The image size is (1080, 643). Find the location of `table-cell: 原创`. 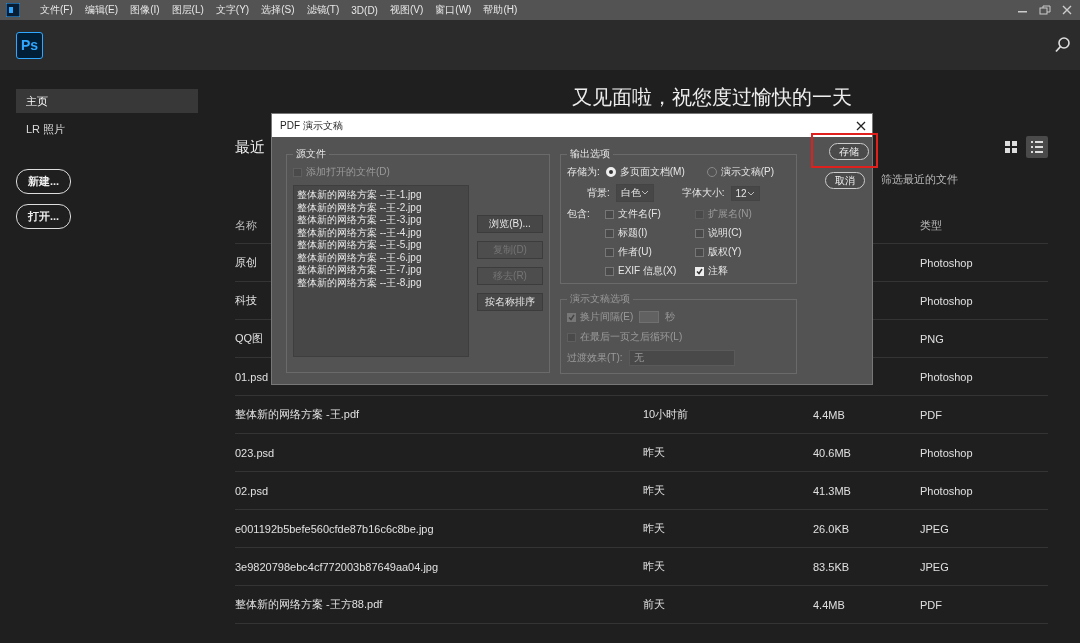

table-cell: 原创 is located at coordinates (246, 262).